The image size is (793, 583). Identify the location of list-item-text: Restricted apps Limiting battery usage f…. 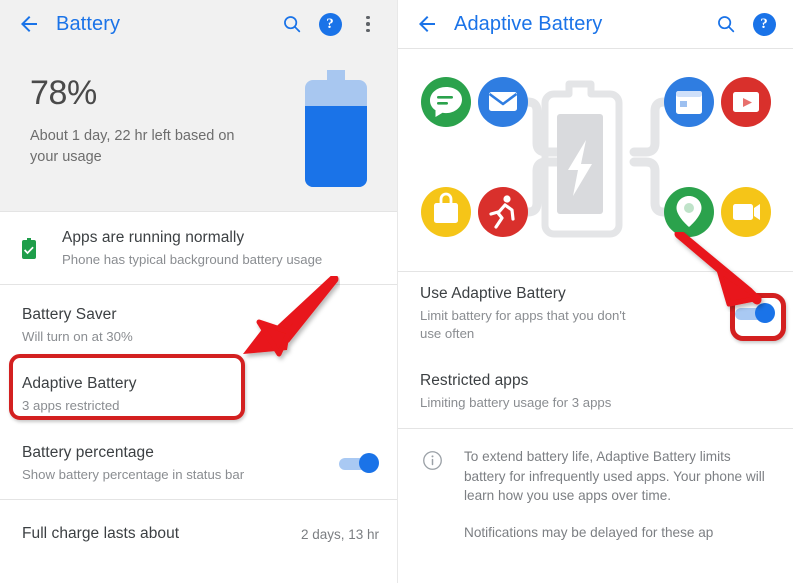
(597, 391).